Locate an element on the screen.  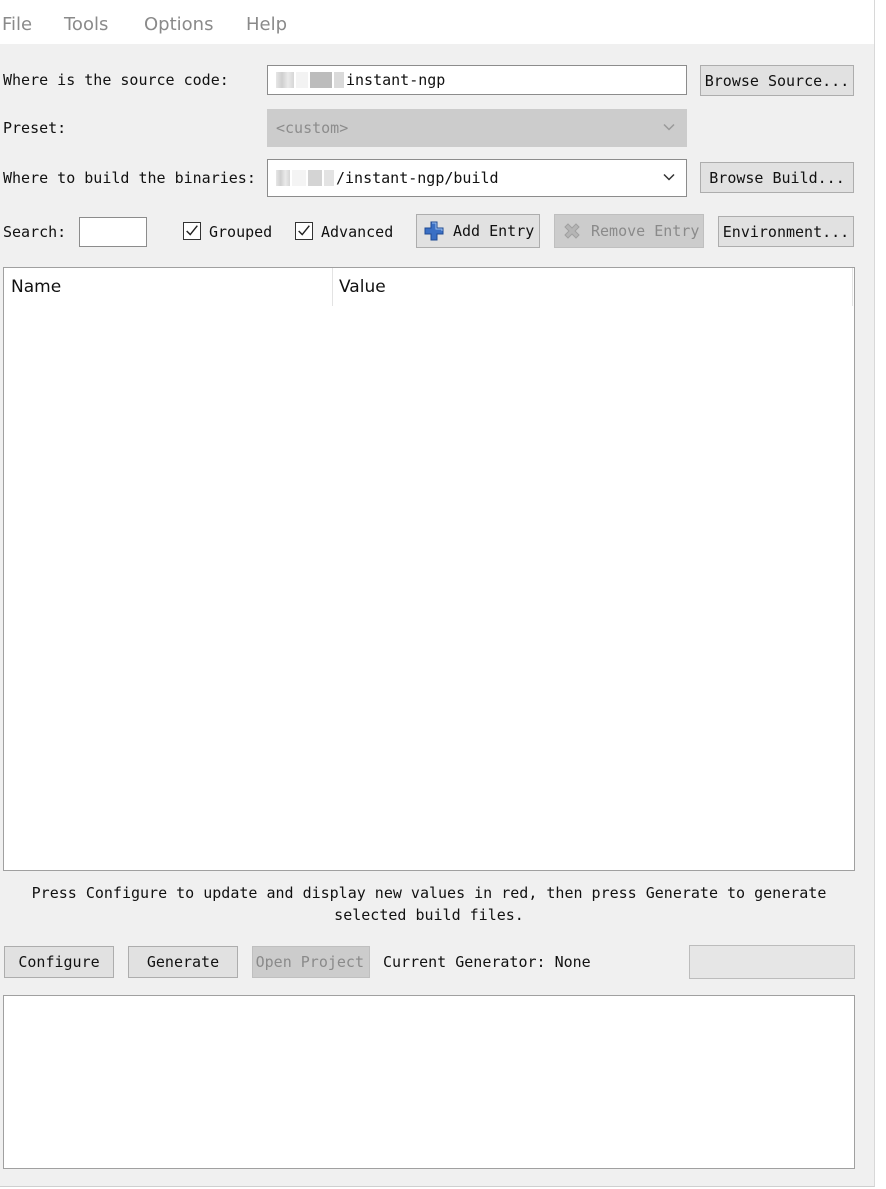
menu-help: Help is located at coordinates (266, 24).